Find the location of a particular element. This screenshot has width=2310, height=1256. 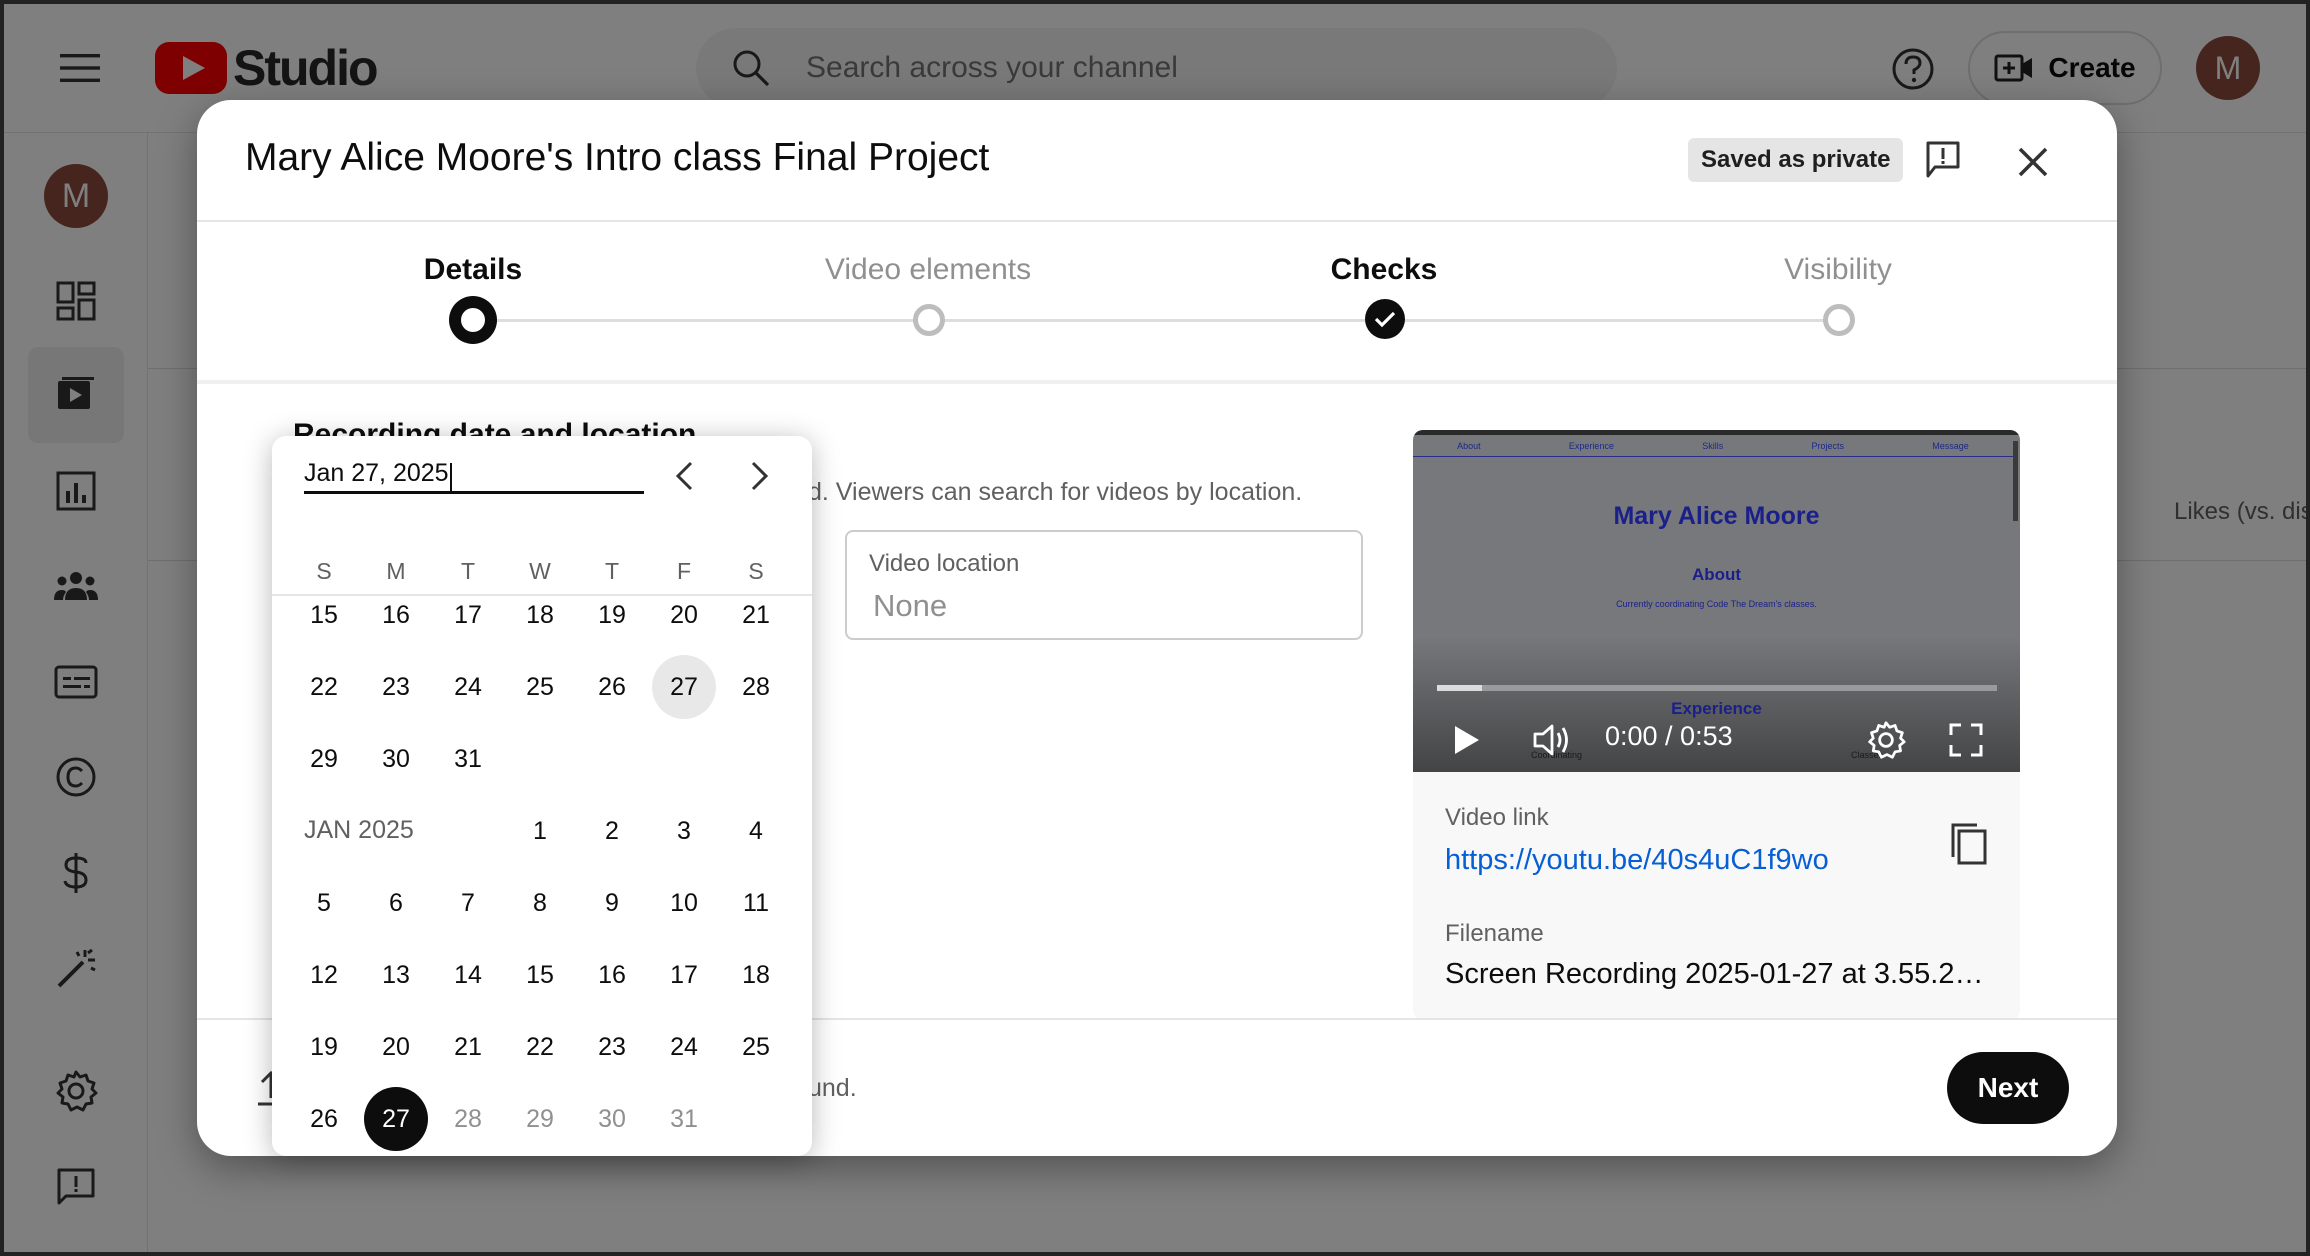

calendar-day: 14 is located at coordinates (468, 975).